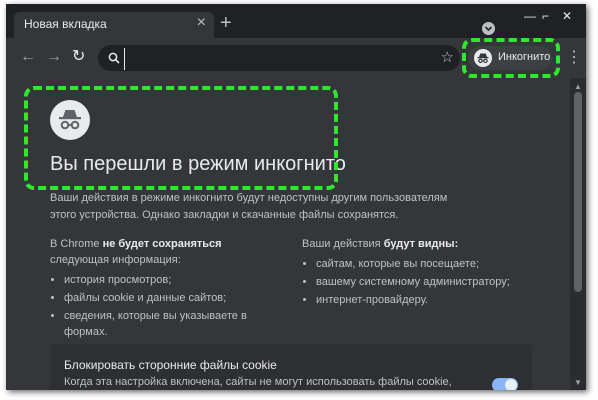 Image resolution: width=598 pixels, height=400 pixels. Describe the element at coordinates (545, 16) in the screenshot. I see `maximize-button: ⌐` at that location.